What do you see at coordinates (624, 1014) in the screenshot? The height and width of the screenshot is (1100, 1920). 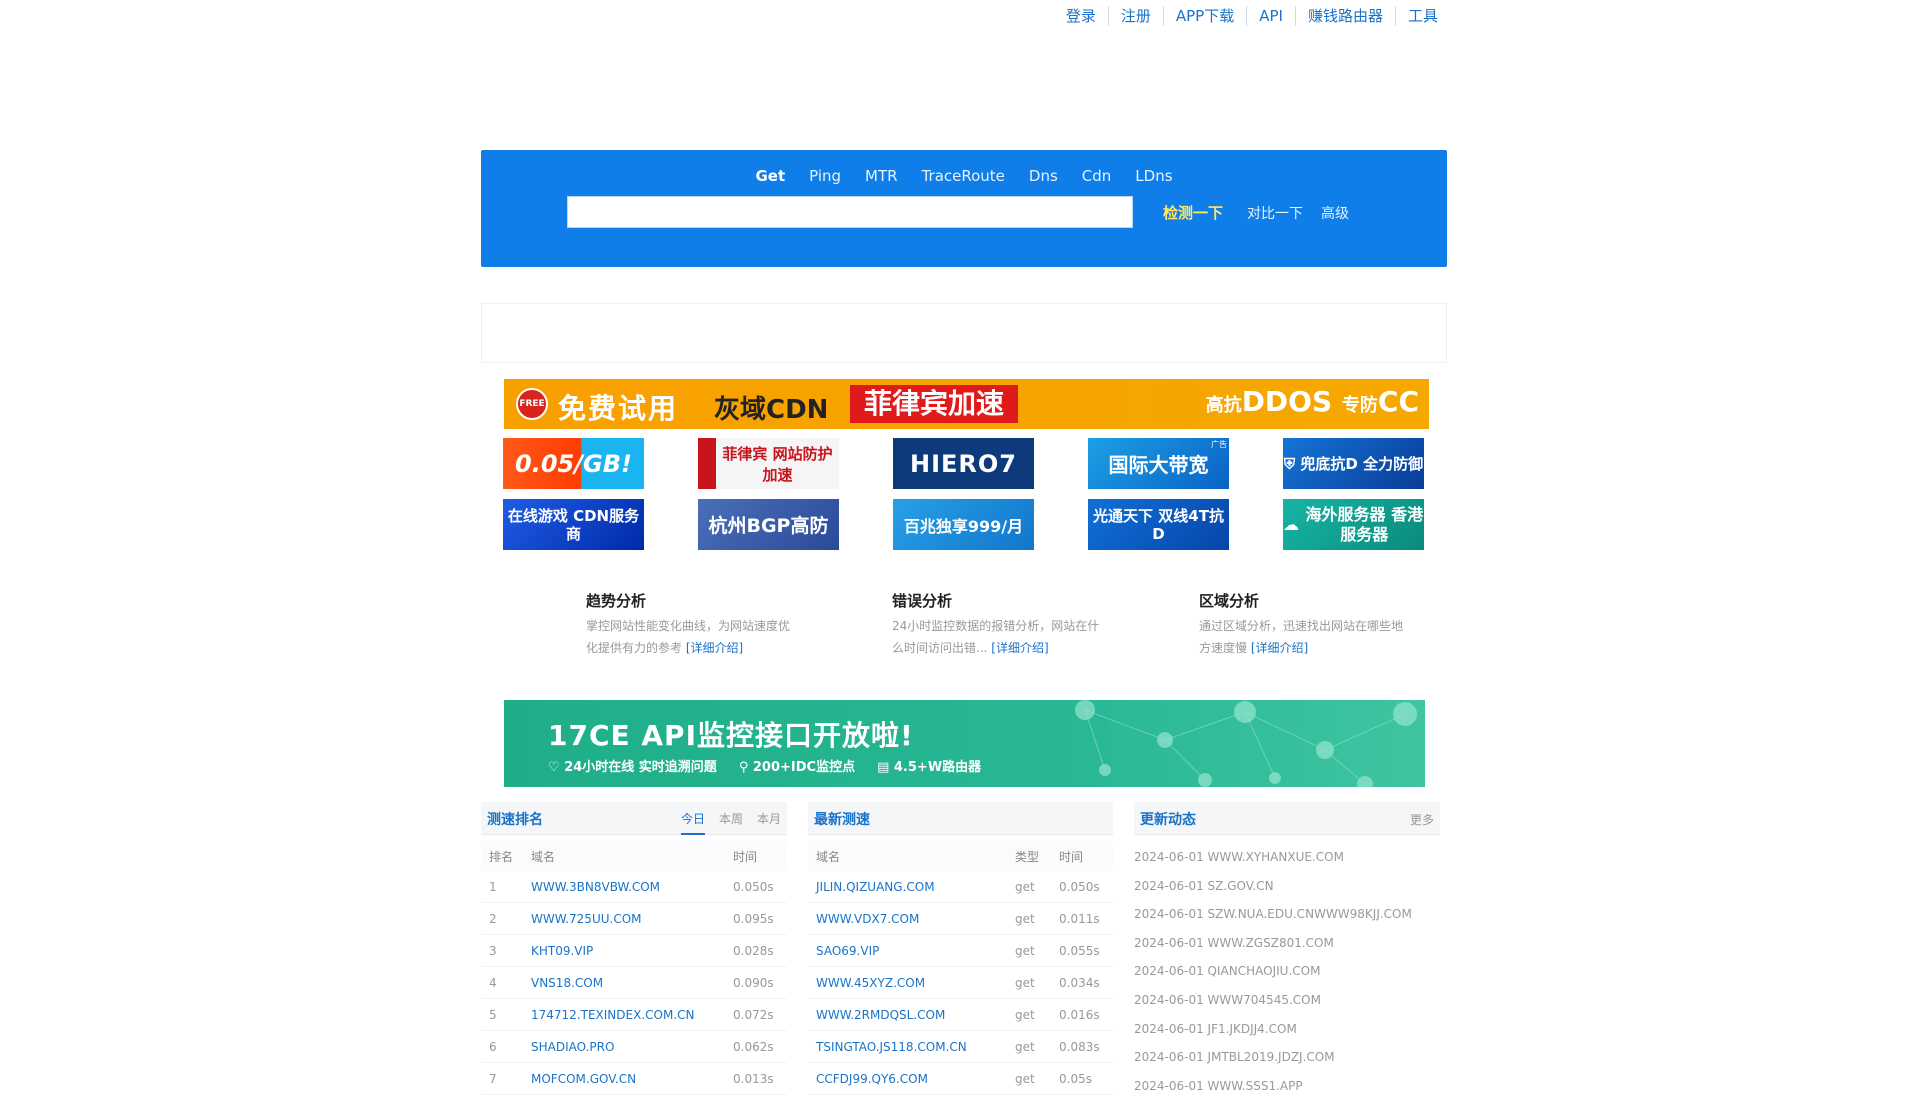 I see `domain-link: 174712.TEXINDEX.COM.CN` at bounding box center [624, 1014].